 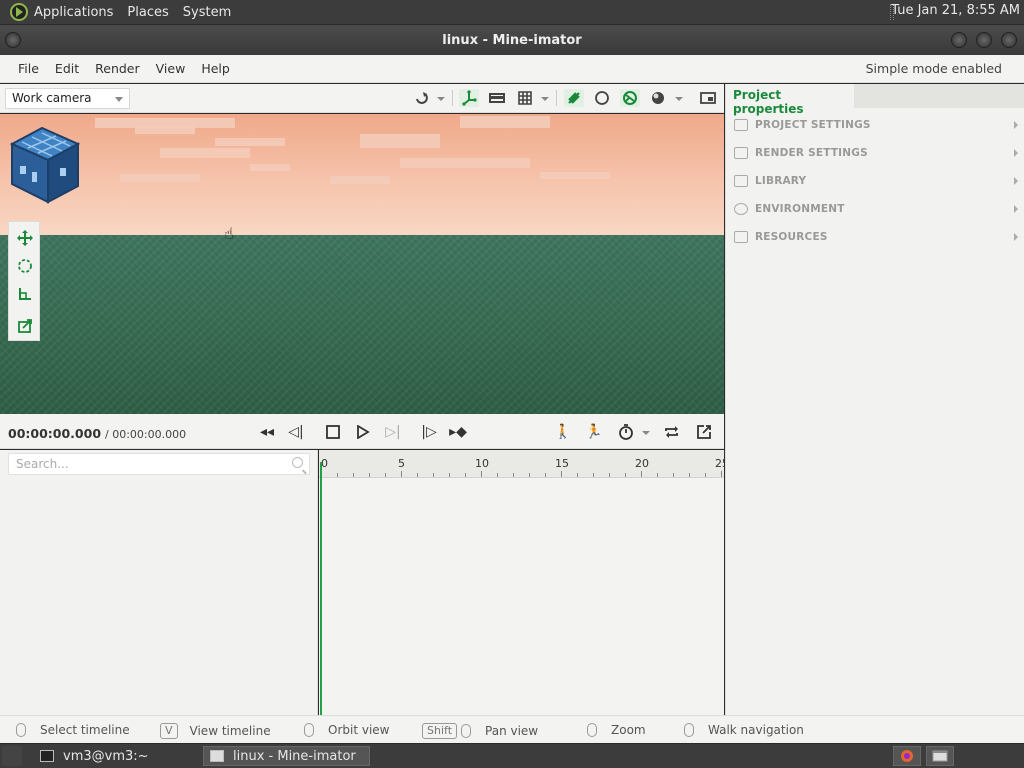 I want to click on playhead, so click(x=321, y=588).